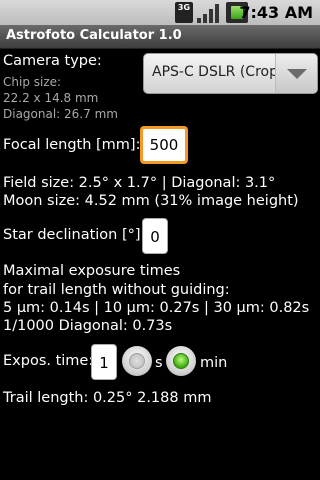  What do you see at coordinates (159, 363) in the screenshot?
I see `radio-seconds-label: s` at bounding box center [159, 363].